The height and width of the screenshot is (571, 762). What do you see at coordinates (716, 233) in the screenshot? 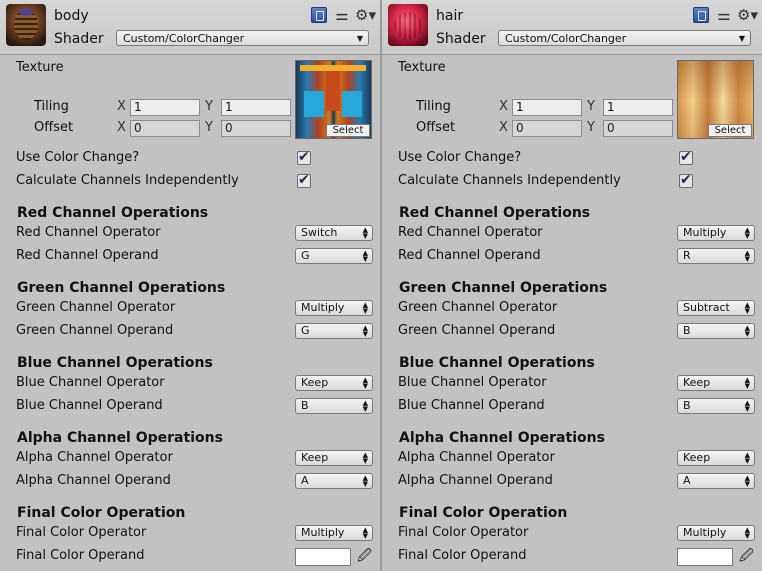
I see `red-operator-popup: Multiply ▲ ▼` at bounding box center [716, 233].